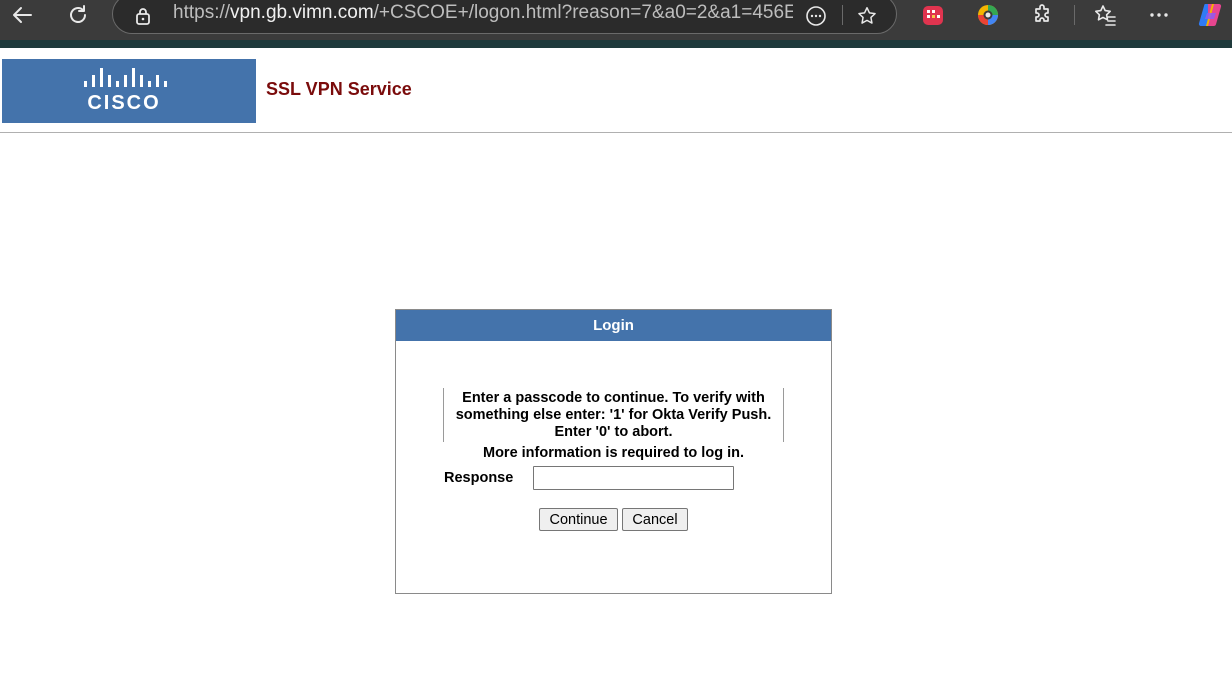 Image resolution: width=1232 pixels, height=693 pixels. What do you see at coordinates (202, 12) in the screenshot?
I see `url-scheme: https://` at bounding box center [202, 12].